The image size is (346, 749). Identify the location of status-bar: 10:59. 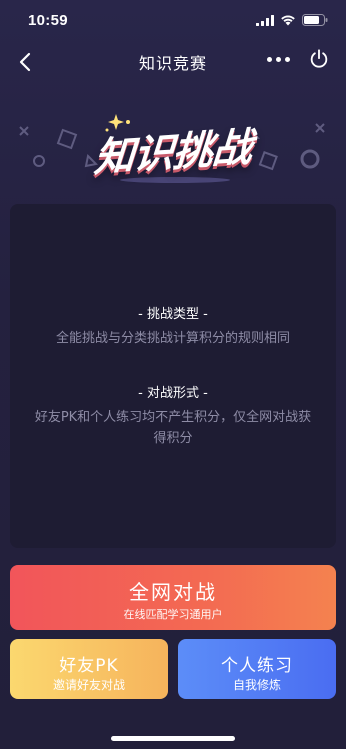
(173, 20).